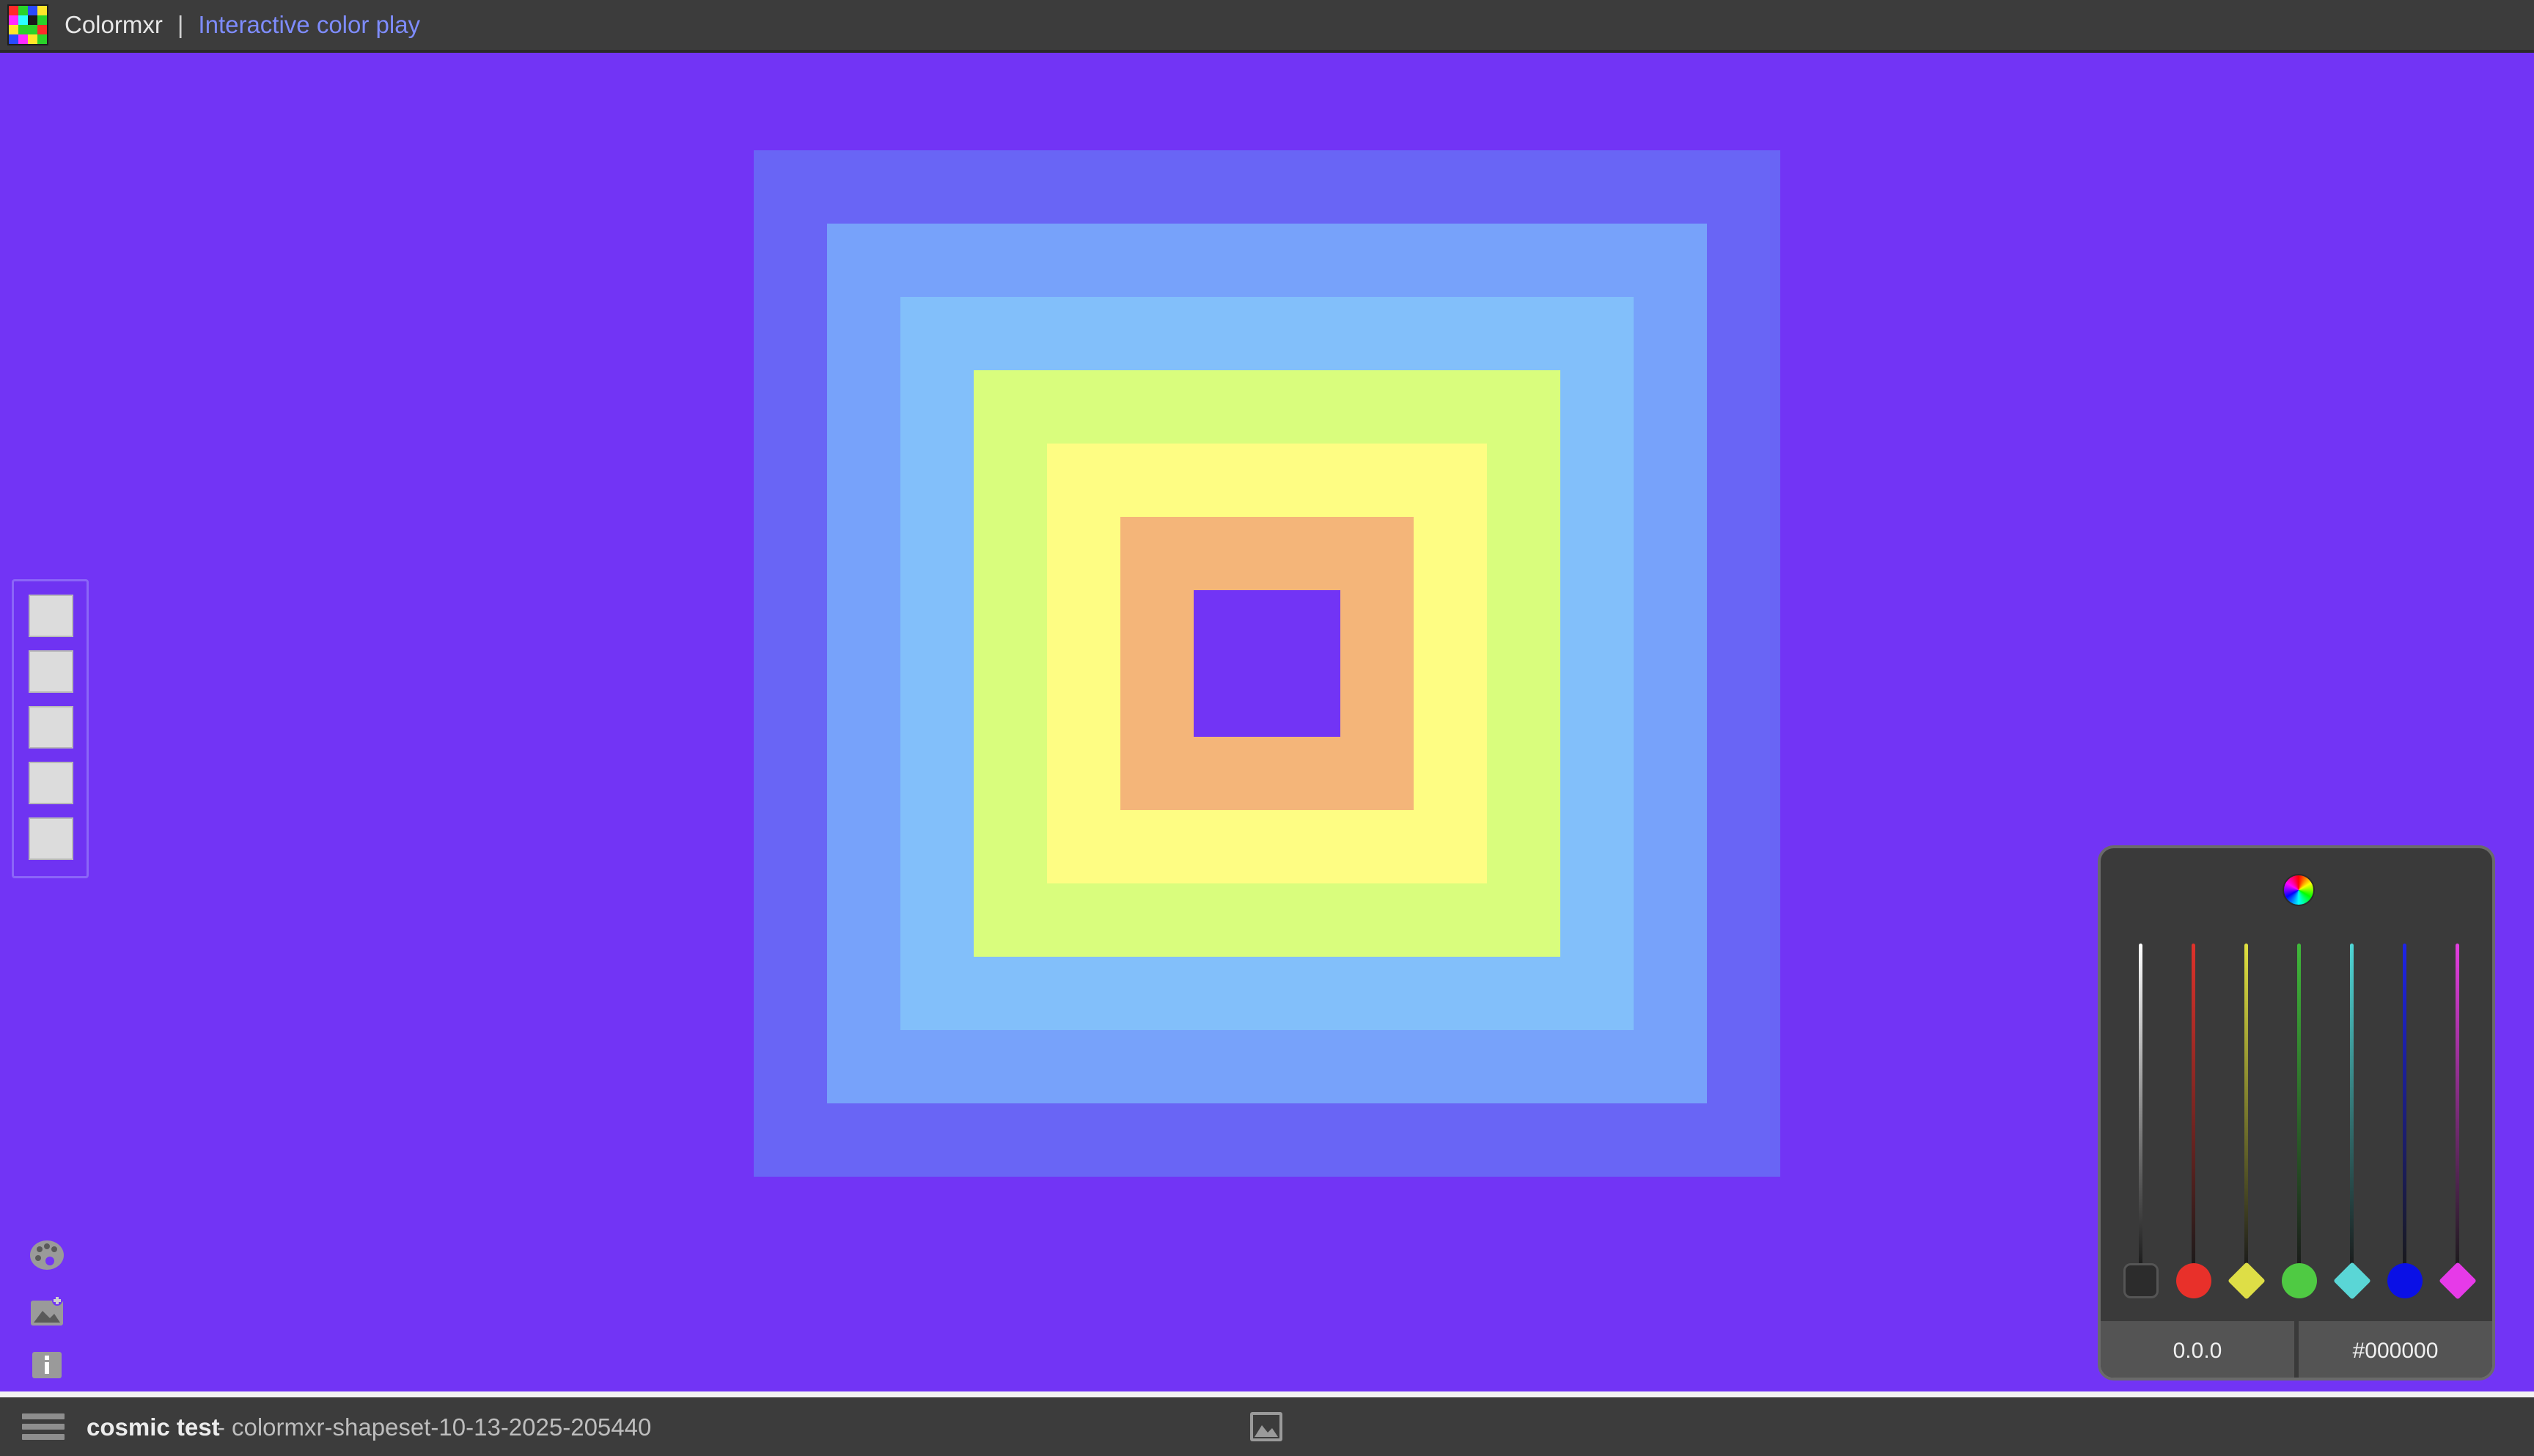 The image size is (2534, 1456). Describe the element at coordinates (2141, 1280) in the screenshot. I see `white-slider-thumb` at that location.